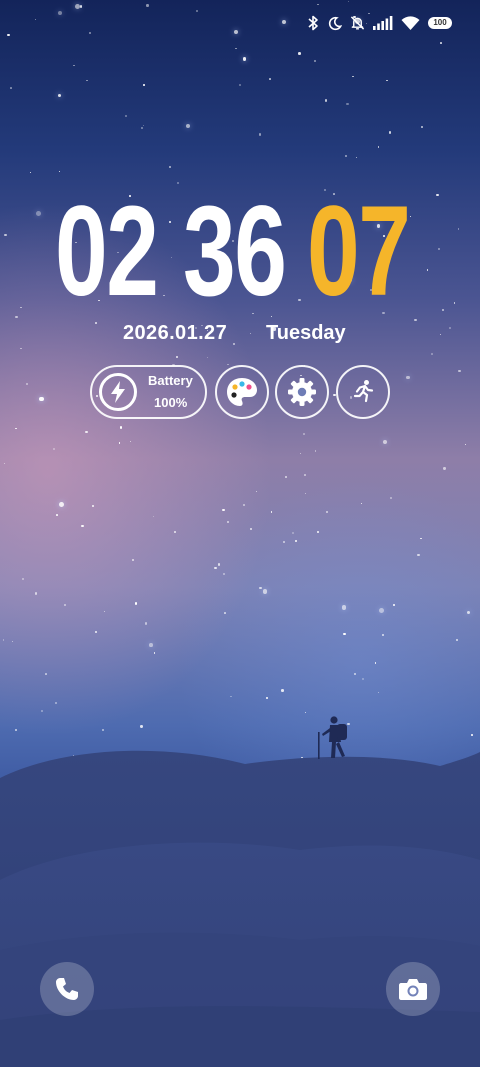 Image resolution: width=480 pixels, height=1067 pixels. I want to click on battery-widget: Battery 100%, so click(148, 392).